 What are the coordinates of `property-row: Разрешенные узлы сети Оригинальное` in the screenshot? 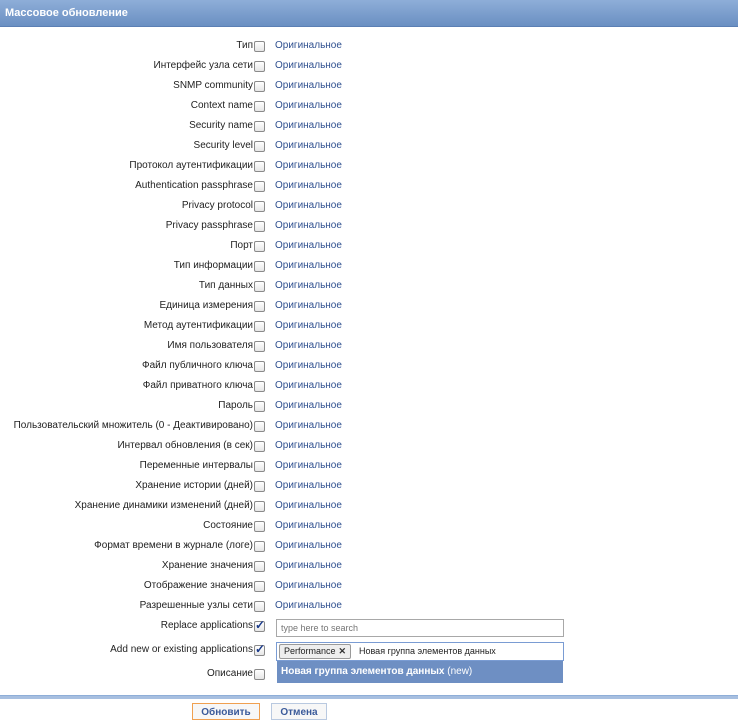 It's located at (369, 607).